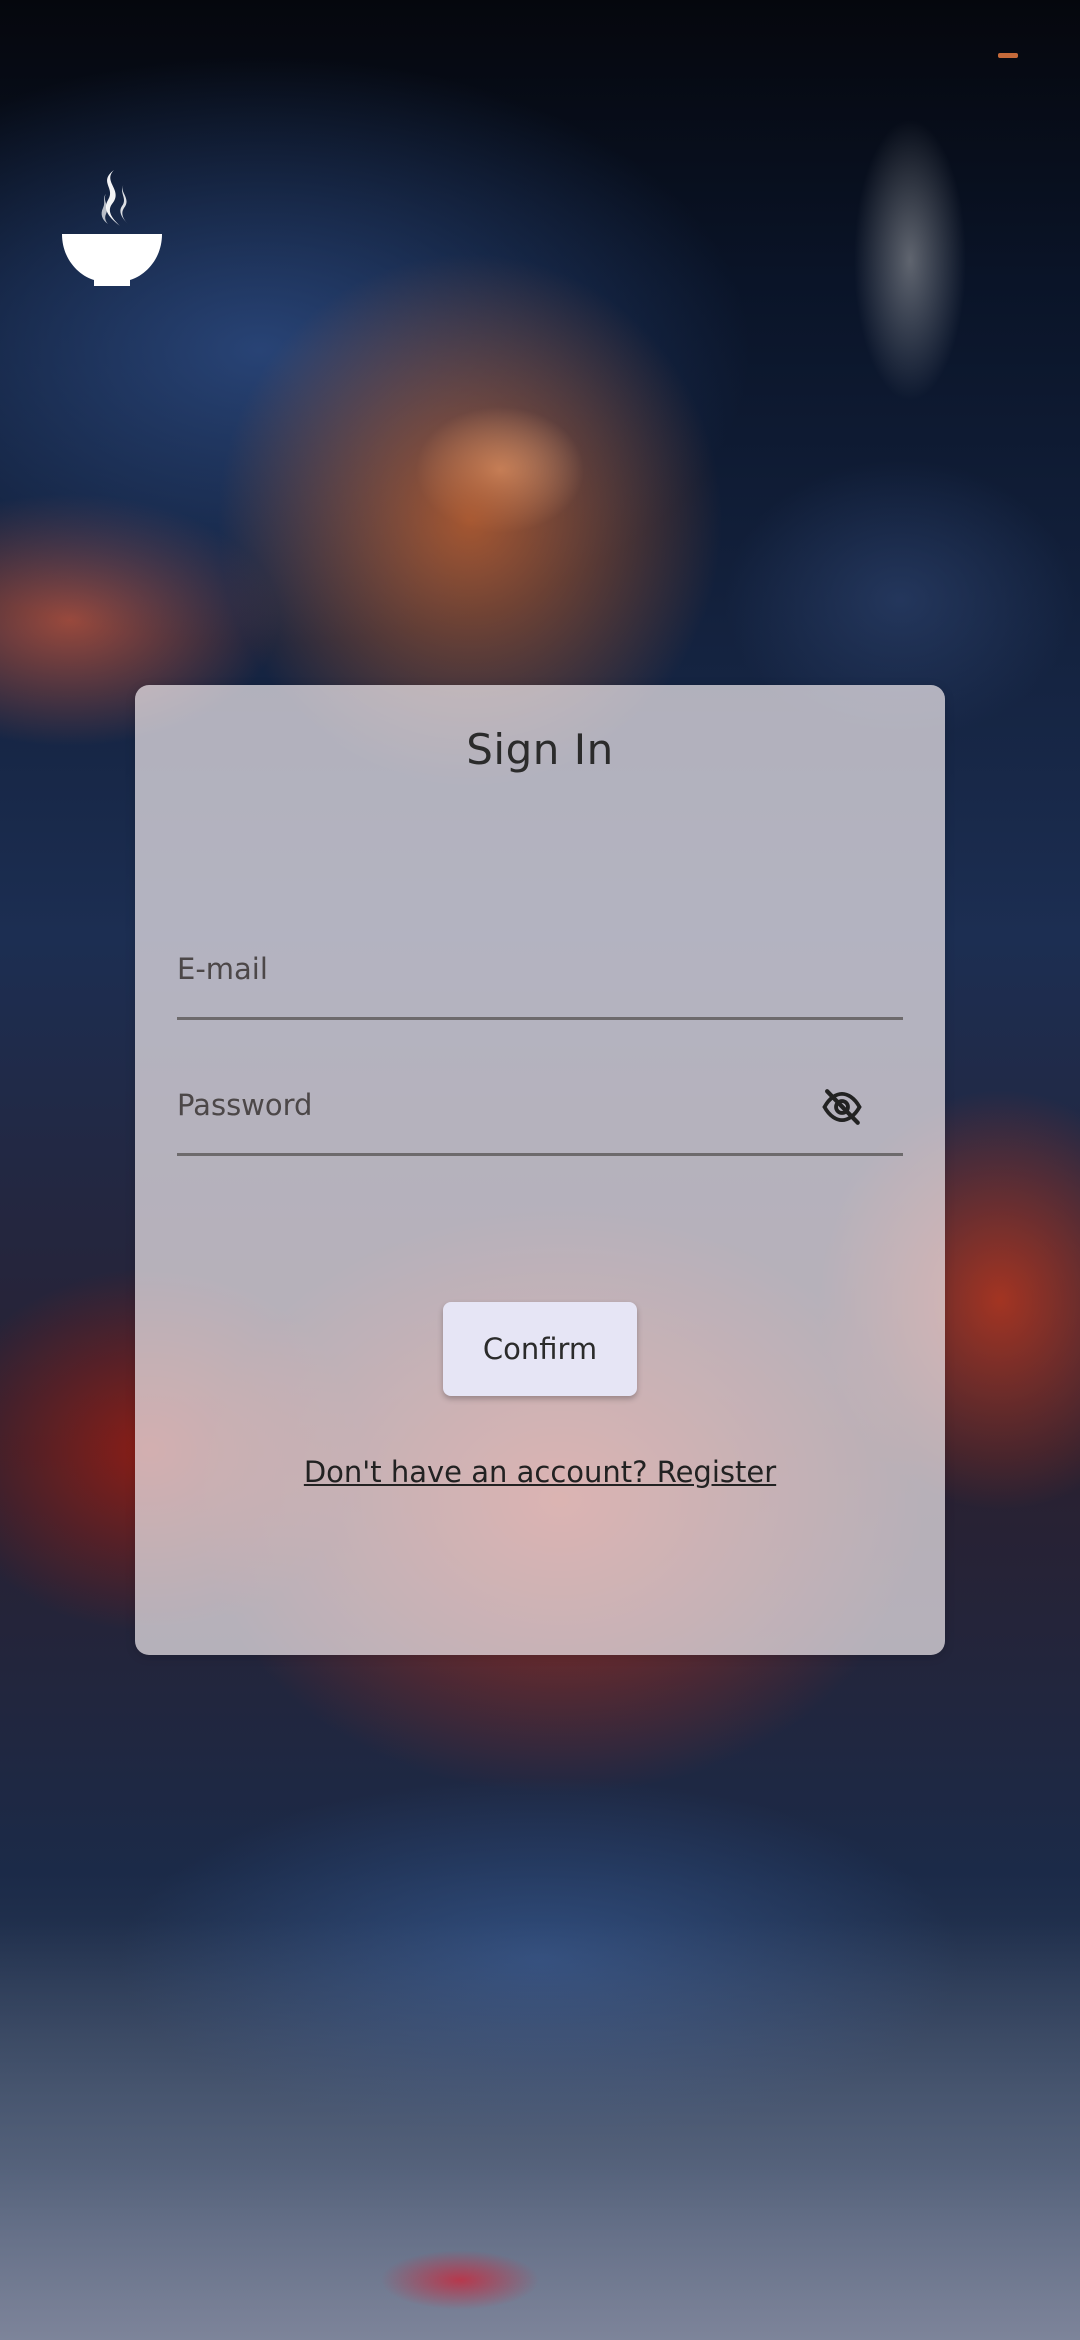 The image size is (1080, 2340). Describe the element at coordinates (540, 749) in the screenshot. I see `sign-in-title: Sign In` at that location.